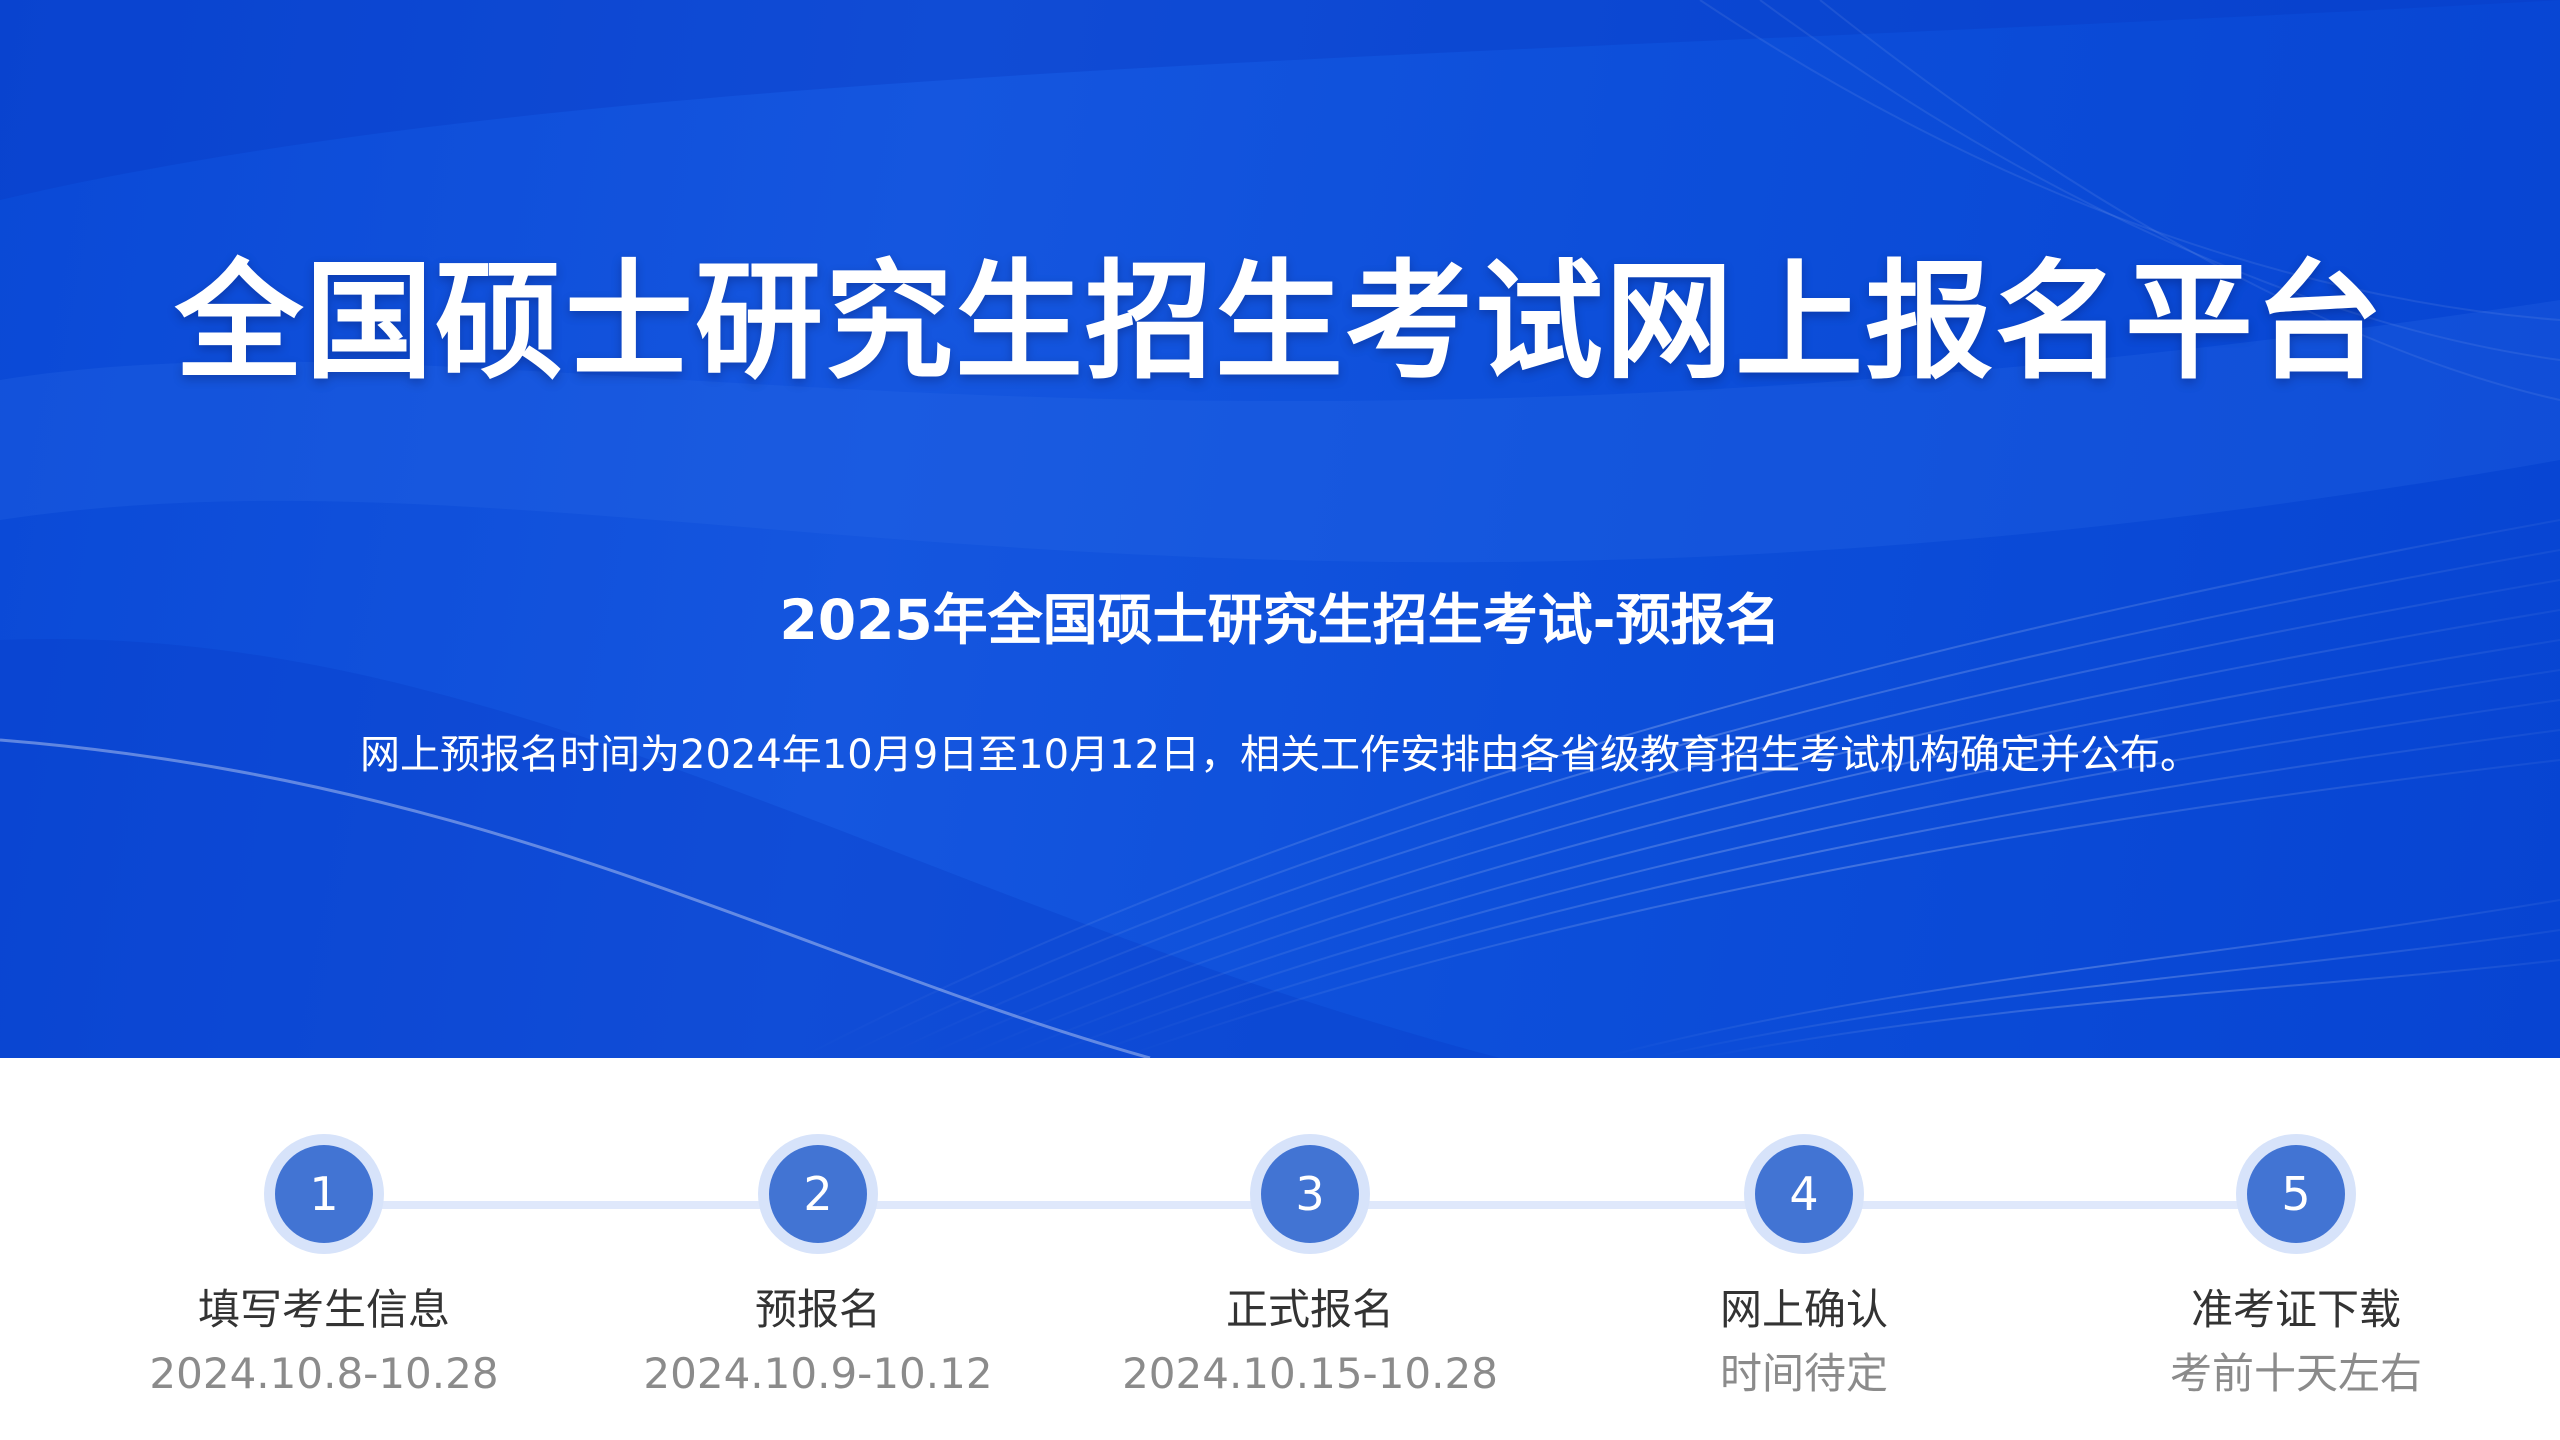 This screenshot has width=2560, height=1440. I want to click on step-name: 预报名, so click(817, 1309).